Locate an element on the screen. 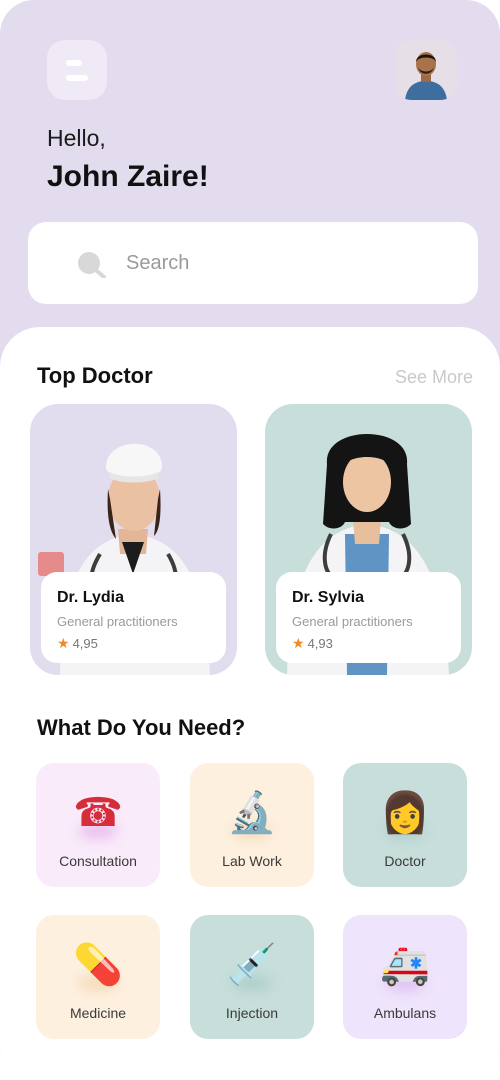  greeting-text: Hello, is located at coordinates (76, 138).